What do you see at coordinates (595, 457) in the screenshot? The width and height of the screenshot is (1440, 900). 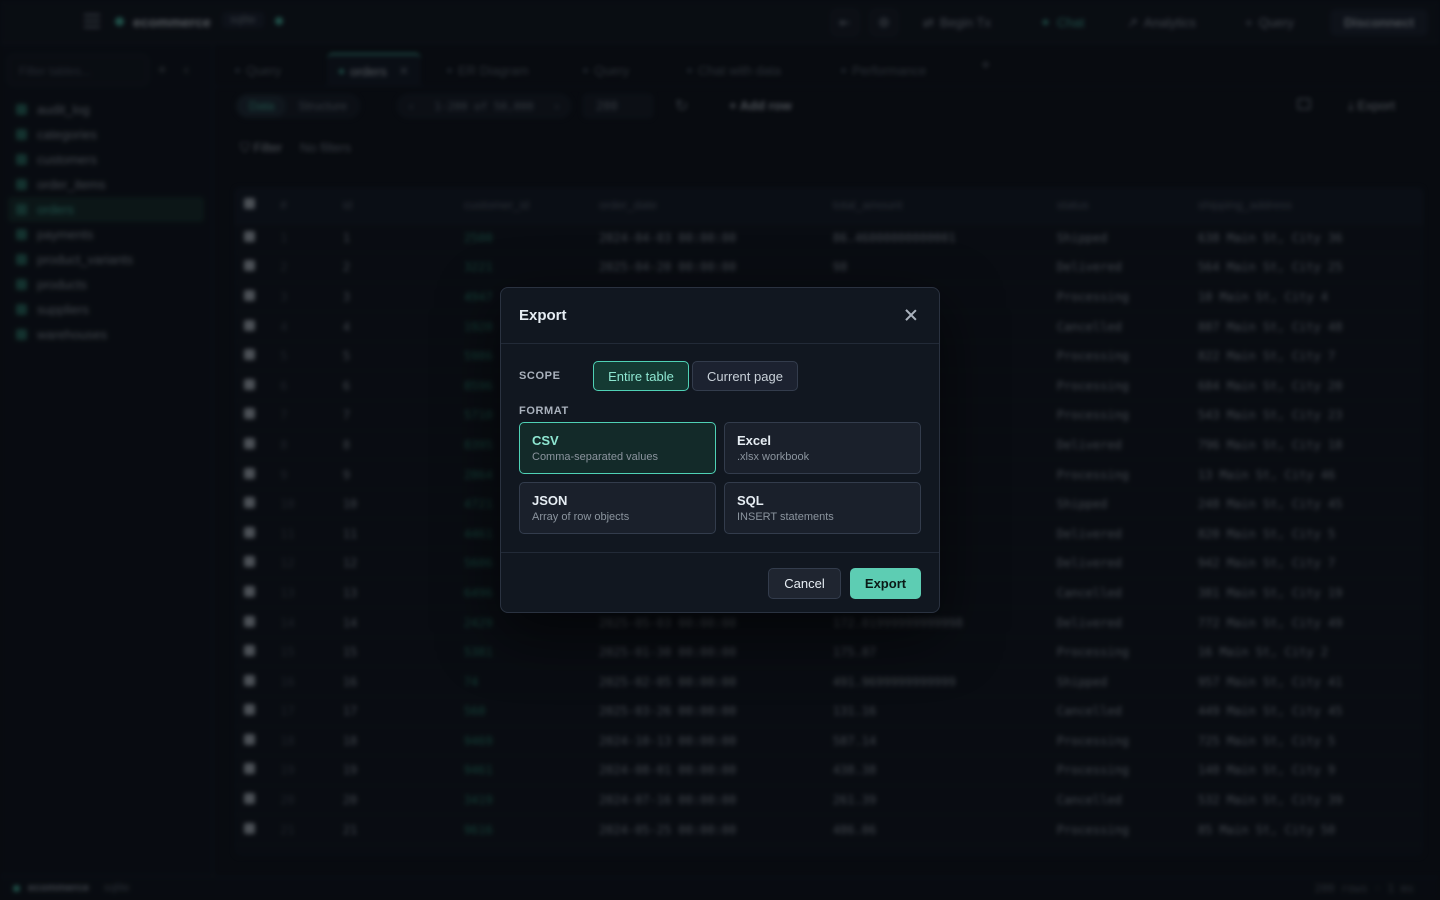 I see `format-description: Comma-separated values` at bounding box center [595, 457].